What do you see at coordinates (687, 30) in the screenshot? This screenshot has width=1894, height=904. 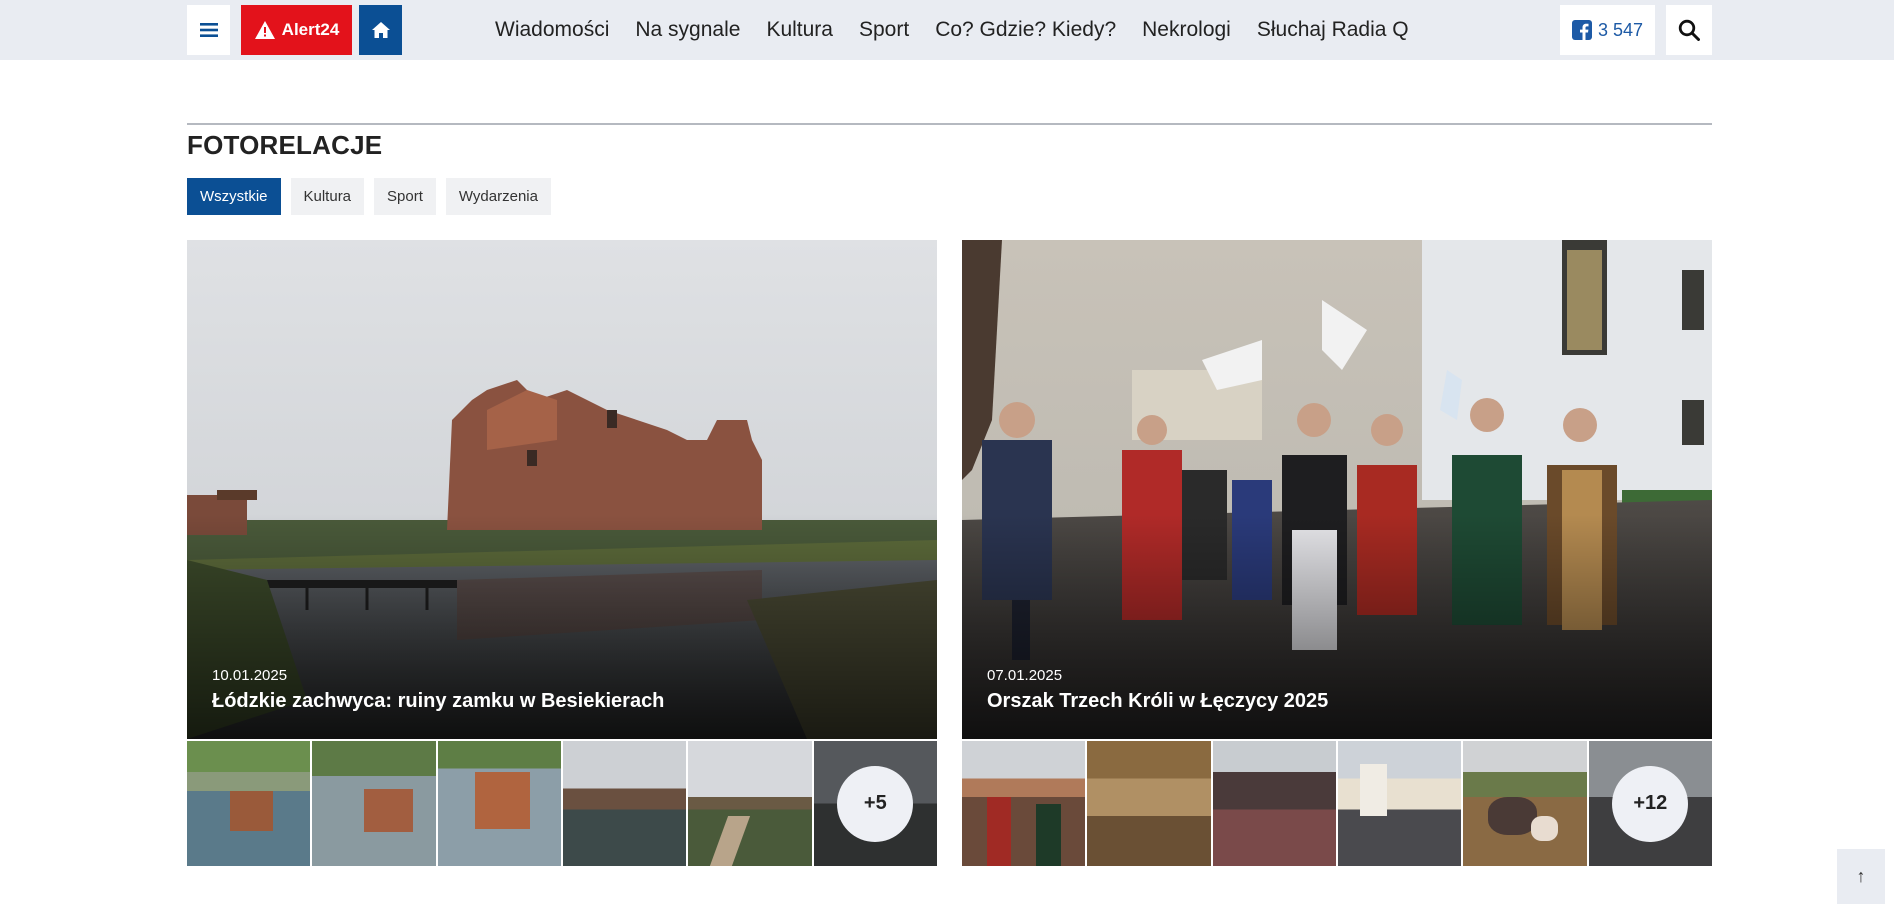 I see `nav-item-na-sygnale: Na sygnale` at bounding box center [687, 30].